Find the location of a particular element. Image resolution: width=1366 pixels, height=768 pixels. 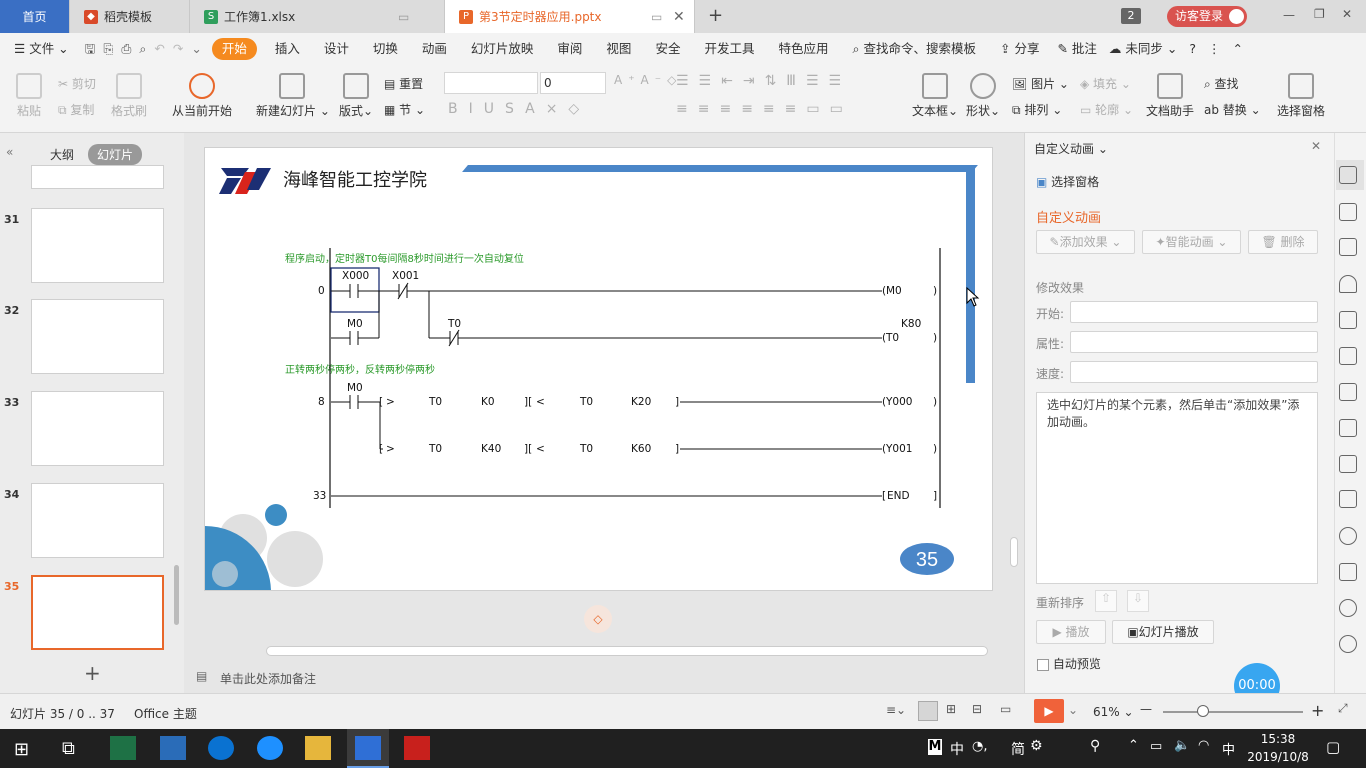

comment-button: ✎ 批注 is located at coordinates (1076, 49).